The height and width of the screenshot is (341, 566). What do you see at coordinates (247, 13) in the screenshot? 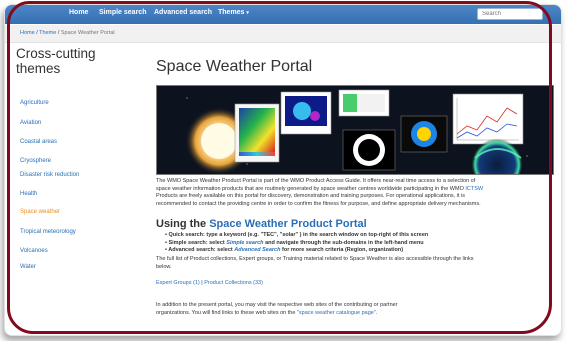
I see `caret-down-icon: ▾` at bounding box center [247, 13].